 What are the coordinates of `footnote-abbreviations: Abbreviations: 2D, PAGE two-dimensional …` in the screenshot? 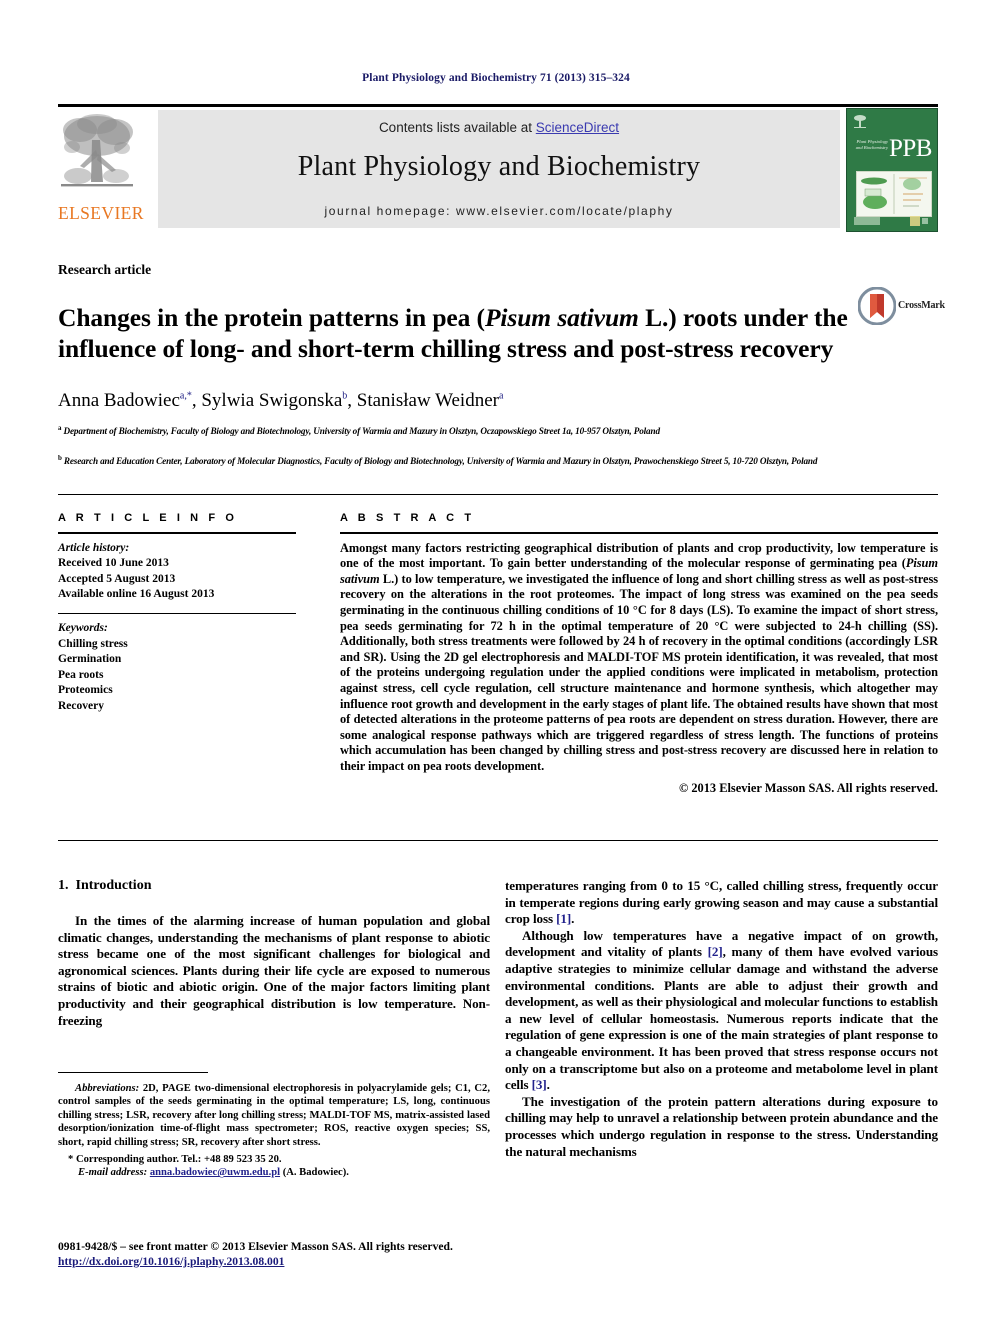 It's located at (274, 1115).